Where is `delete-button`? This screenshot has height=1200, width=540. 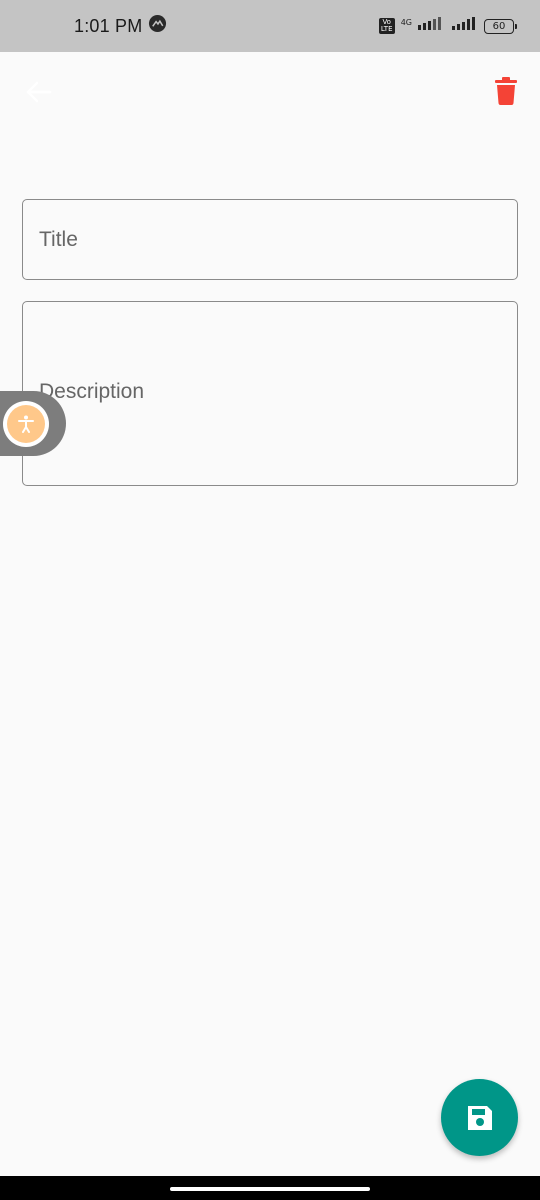 delete-button is located at coordinates (506, 91).